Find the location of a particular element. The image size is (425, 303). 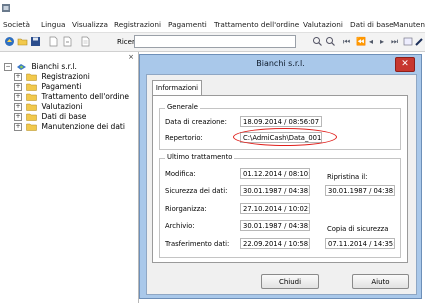

data-transfer-label: Trasferimento dati: is located at coordinates (197, 244).